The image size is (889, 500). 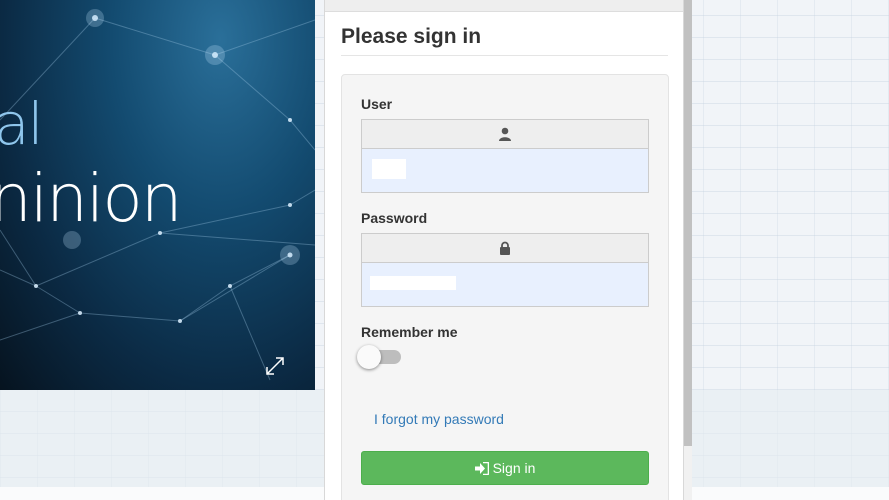 I want to click on expand-icon, so click(x=275, y=366).